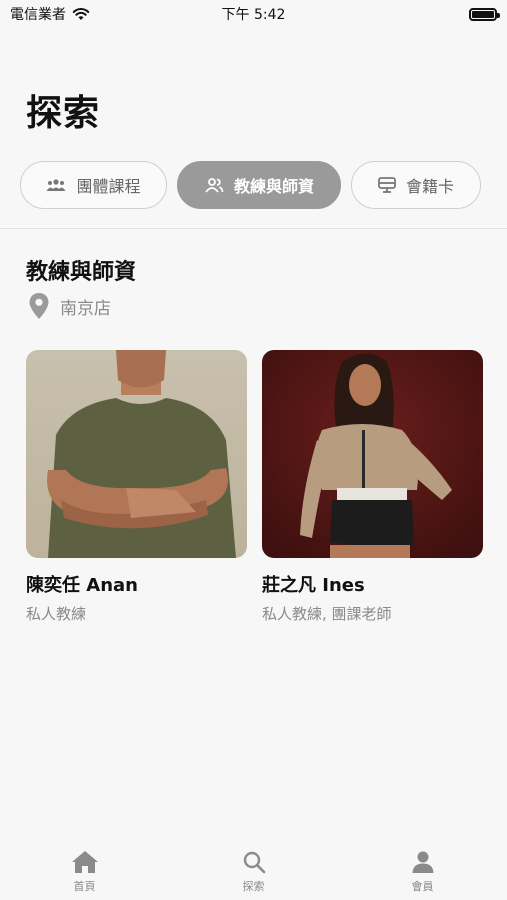 The height and width of the screenshot is (900, 507). What do you see at coordinates (273, 186) in the screenshot?
I see `tab-label: 教練與師資` at bounding box center [273, 186].